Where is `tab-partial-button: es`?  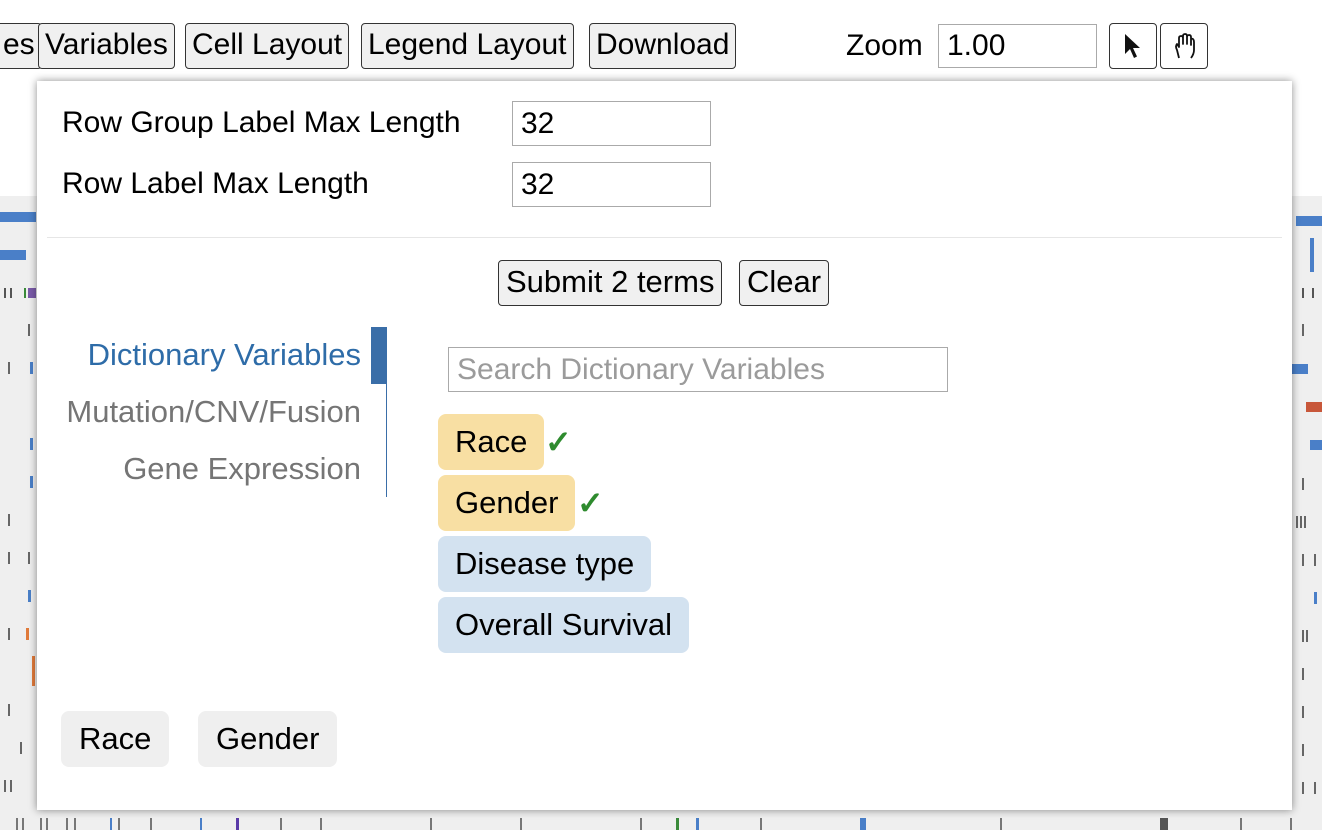 tab-partial-button: es is located at coordinates (21, 46).